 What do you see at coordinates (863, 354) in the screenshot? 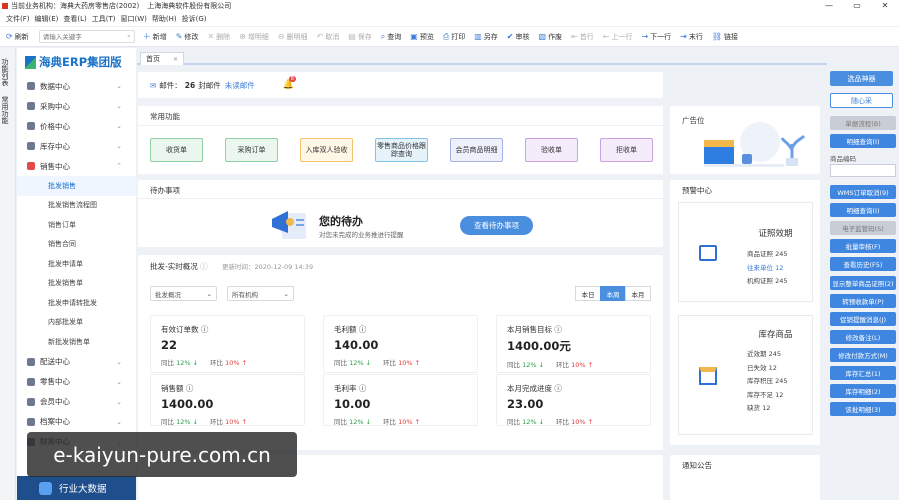
I see `right-action-button: 修改付款方式(M)` at bounding box center [863, 354].